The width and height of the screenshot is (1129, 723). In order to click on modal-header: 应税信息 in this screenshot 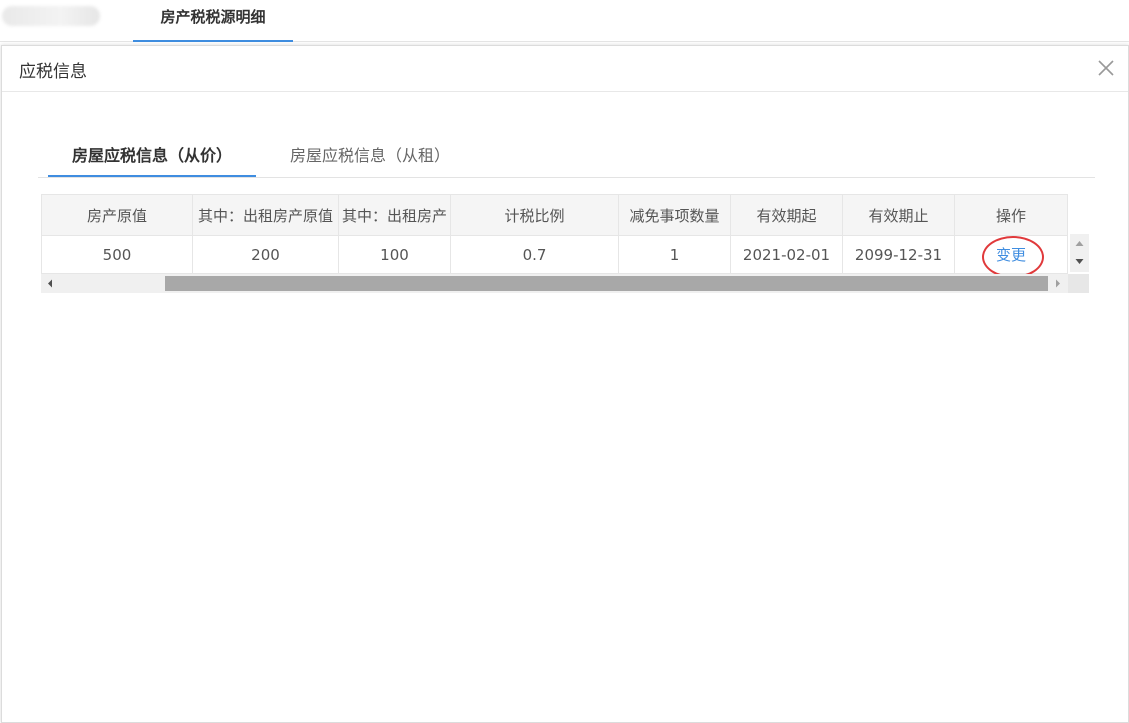, I will do `click(565, 69)`.